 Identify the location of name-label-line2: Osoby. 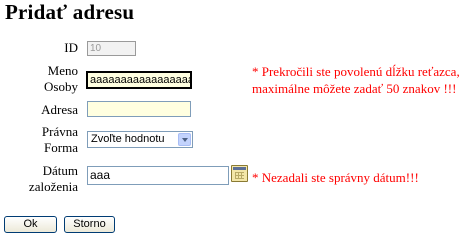
(61, 86).